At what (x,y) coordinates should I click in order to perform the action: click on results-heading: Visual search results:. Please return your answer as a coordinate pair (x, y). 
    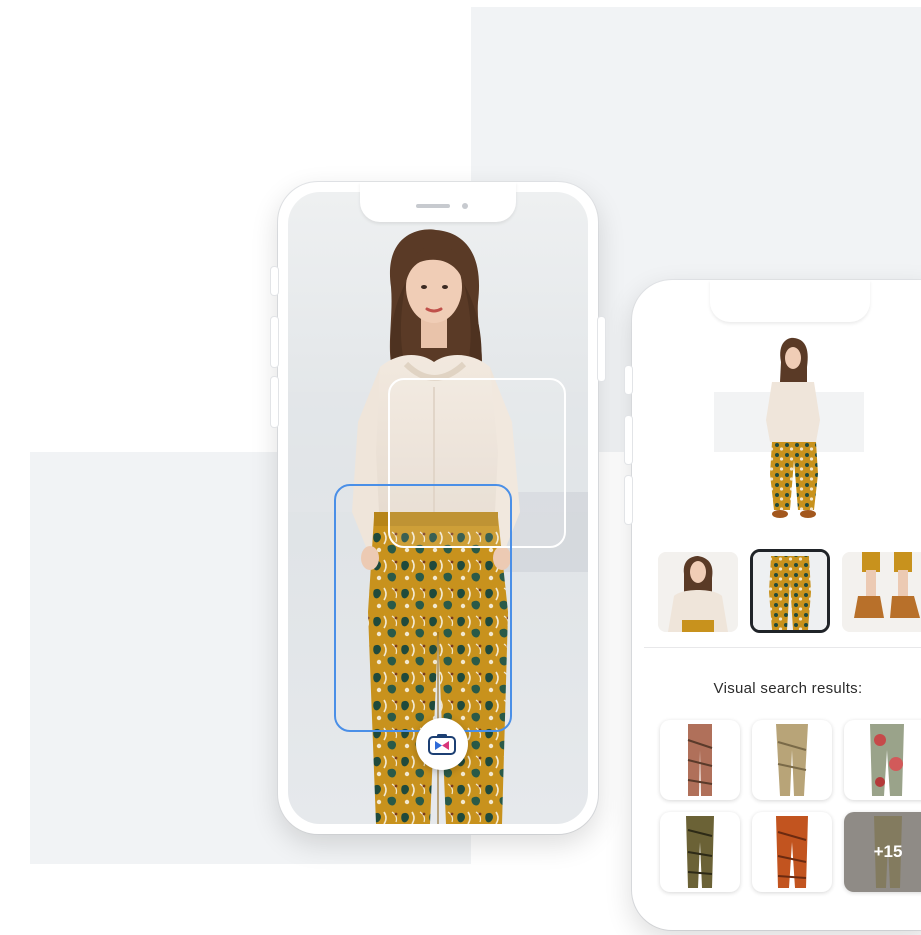
    Looking at the image, I should click on (788, 688).